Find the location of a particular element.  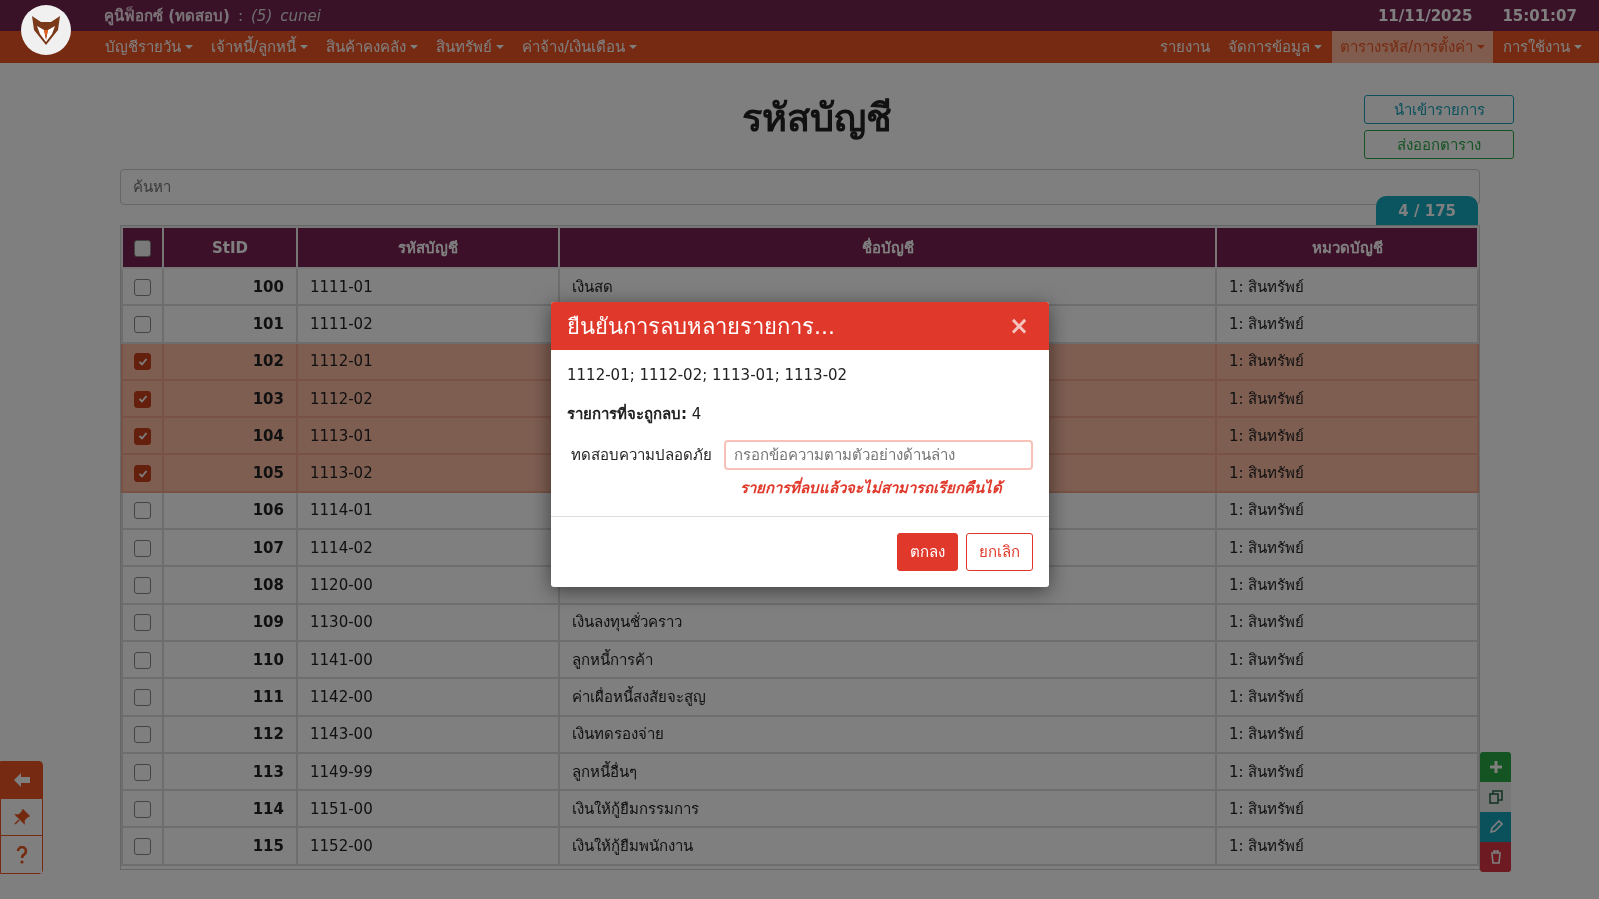

table-cell: เงินทดรองจ่าย is located at coordinates (887, 734).